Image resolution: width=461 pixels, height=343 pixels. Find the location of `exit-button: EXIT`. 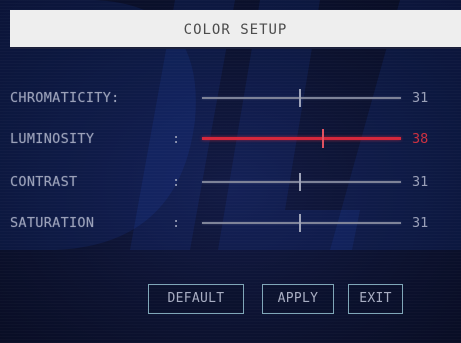

exit-button: EXIT is located at coordinates (375, 299).